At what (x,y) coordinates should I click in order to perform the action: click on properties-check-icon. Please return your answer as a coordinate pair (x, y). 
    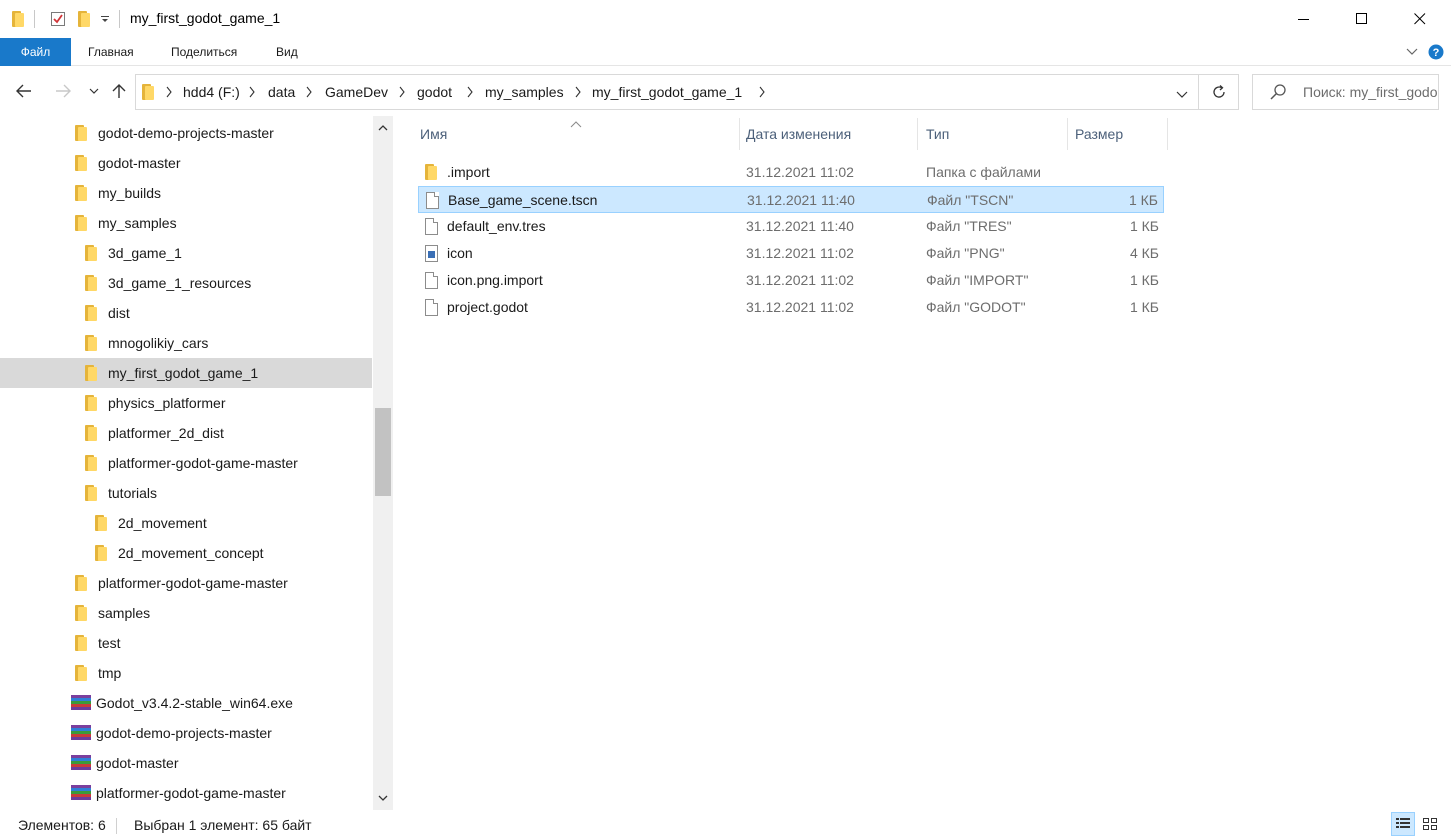
    Looking at the image, I should click on (58, 19).